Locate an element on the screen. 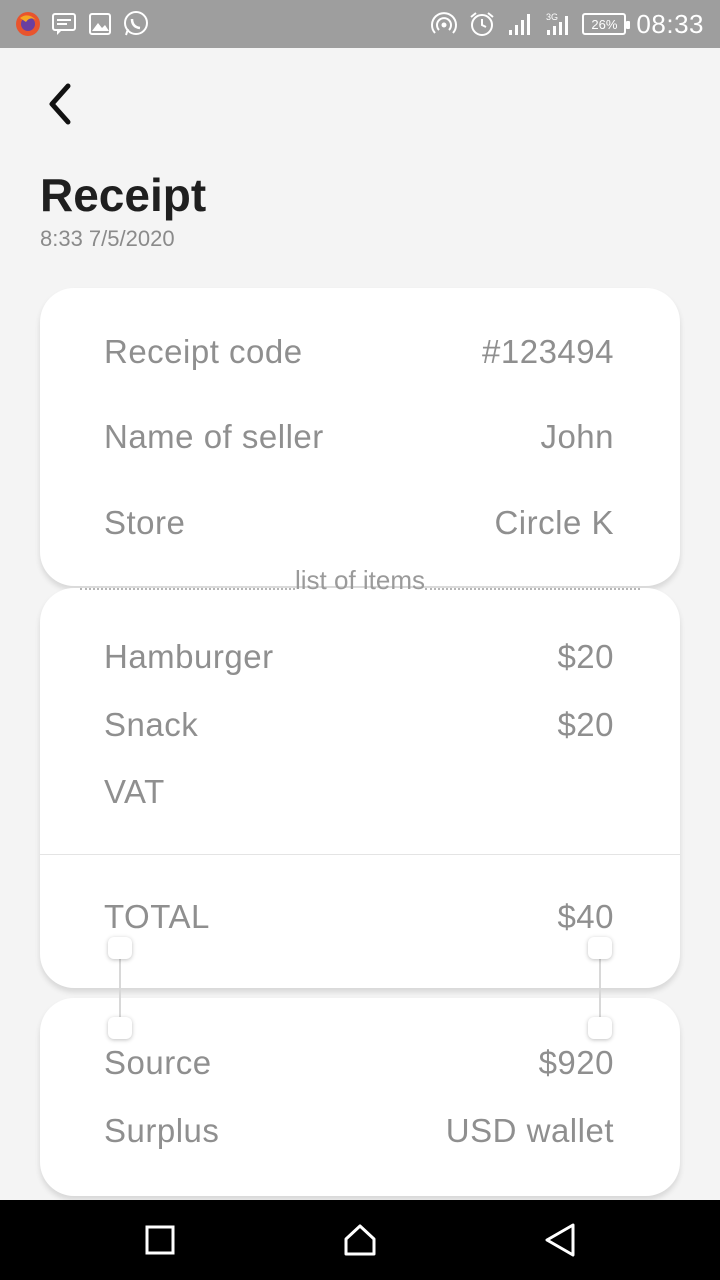  seller-value: John is located at coordinates (577, 436).